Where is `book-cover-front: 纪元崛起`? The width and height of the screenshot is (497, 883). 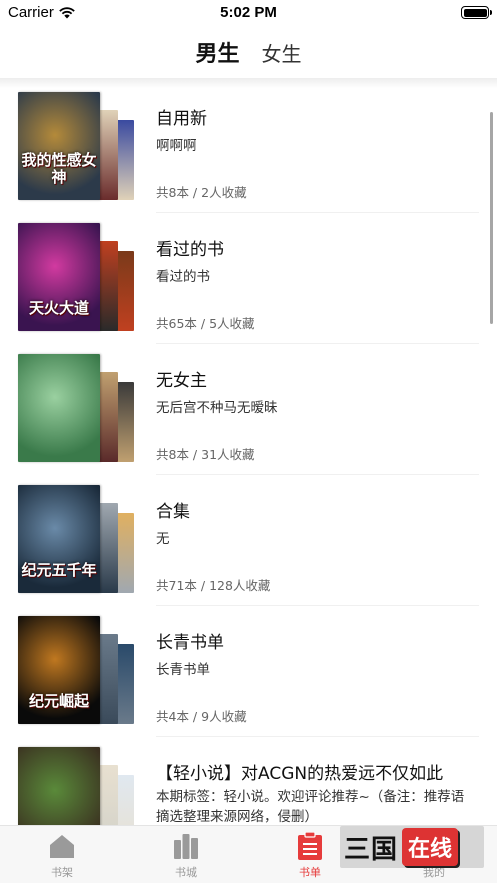
book-cover-front: 纪元崛起 is located at coordinates (59, 670).